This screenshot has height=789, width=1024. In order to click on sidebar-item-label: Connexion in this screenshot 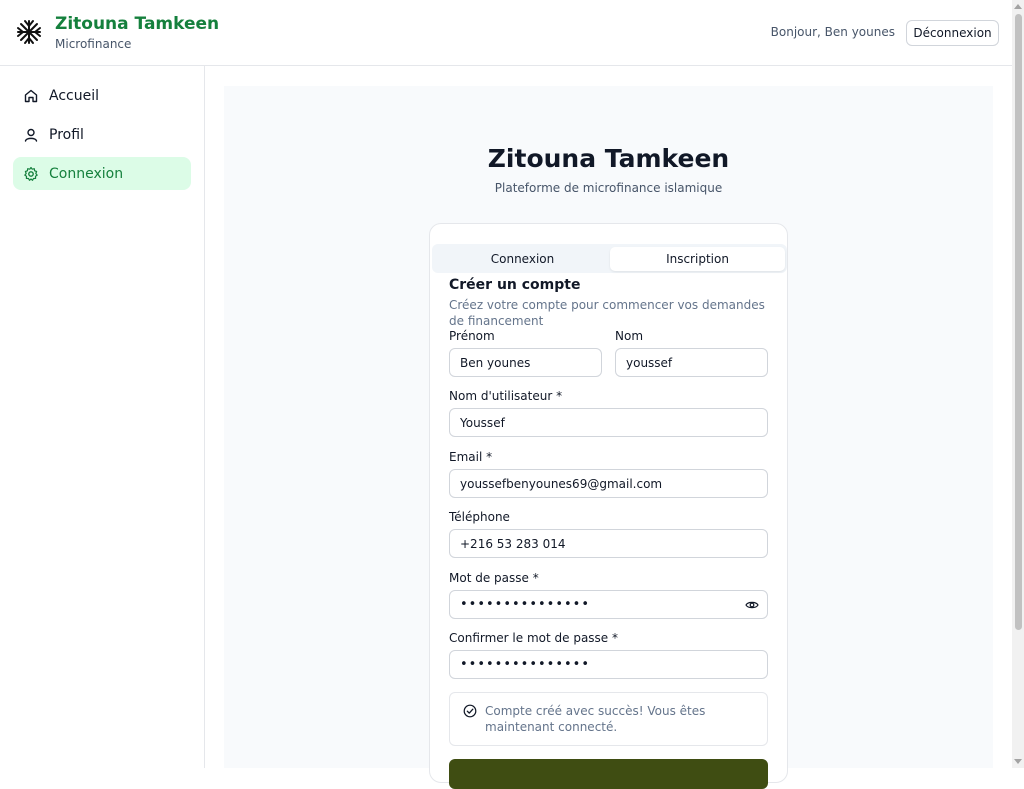, I will do `click(86, 173)`.